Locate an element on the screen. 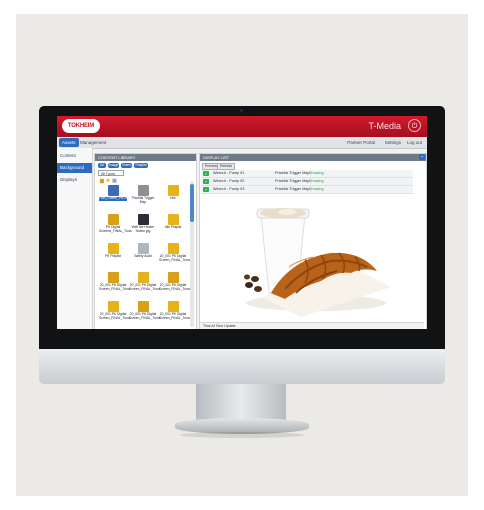 The width and height of the screenshot is (484, 510). library-tile: Idle Playlist is located at coordinates (173, 222).